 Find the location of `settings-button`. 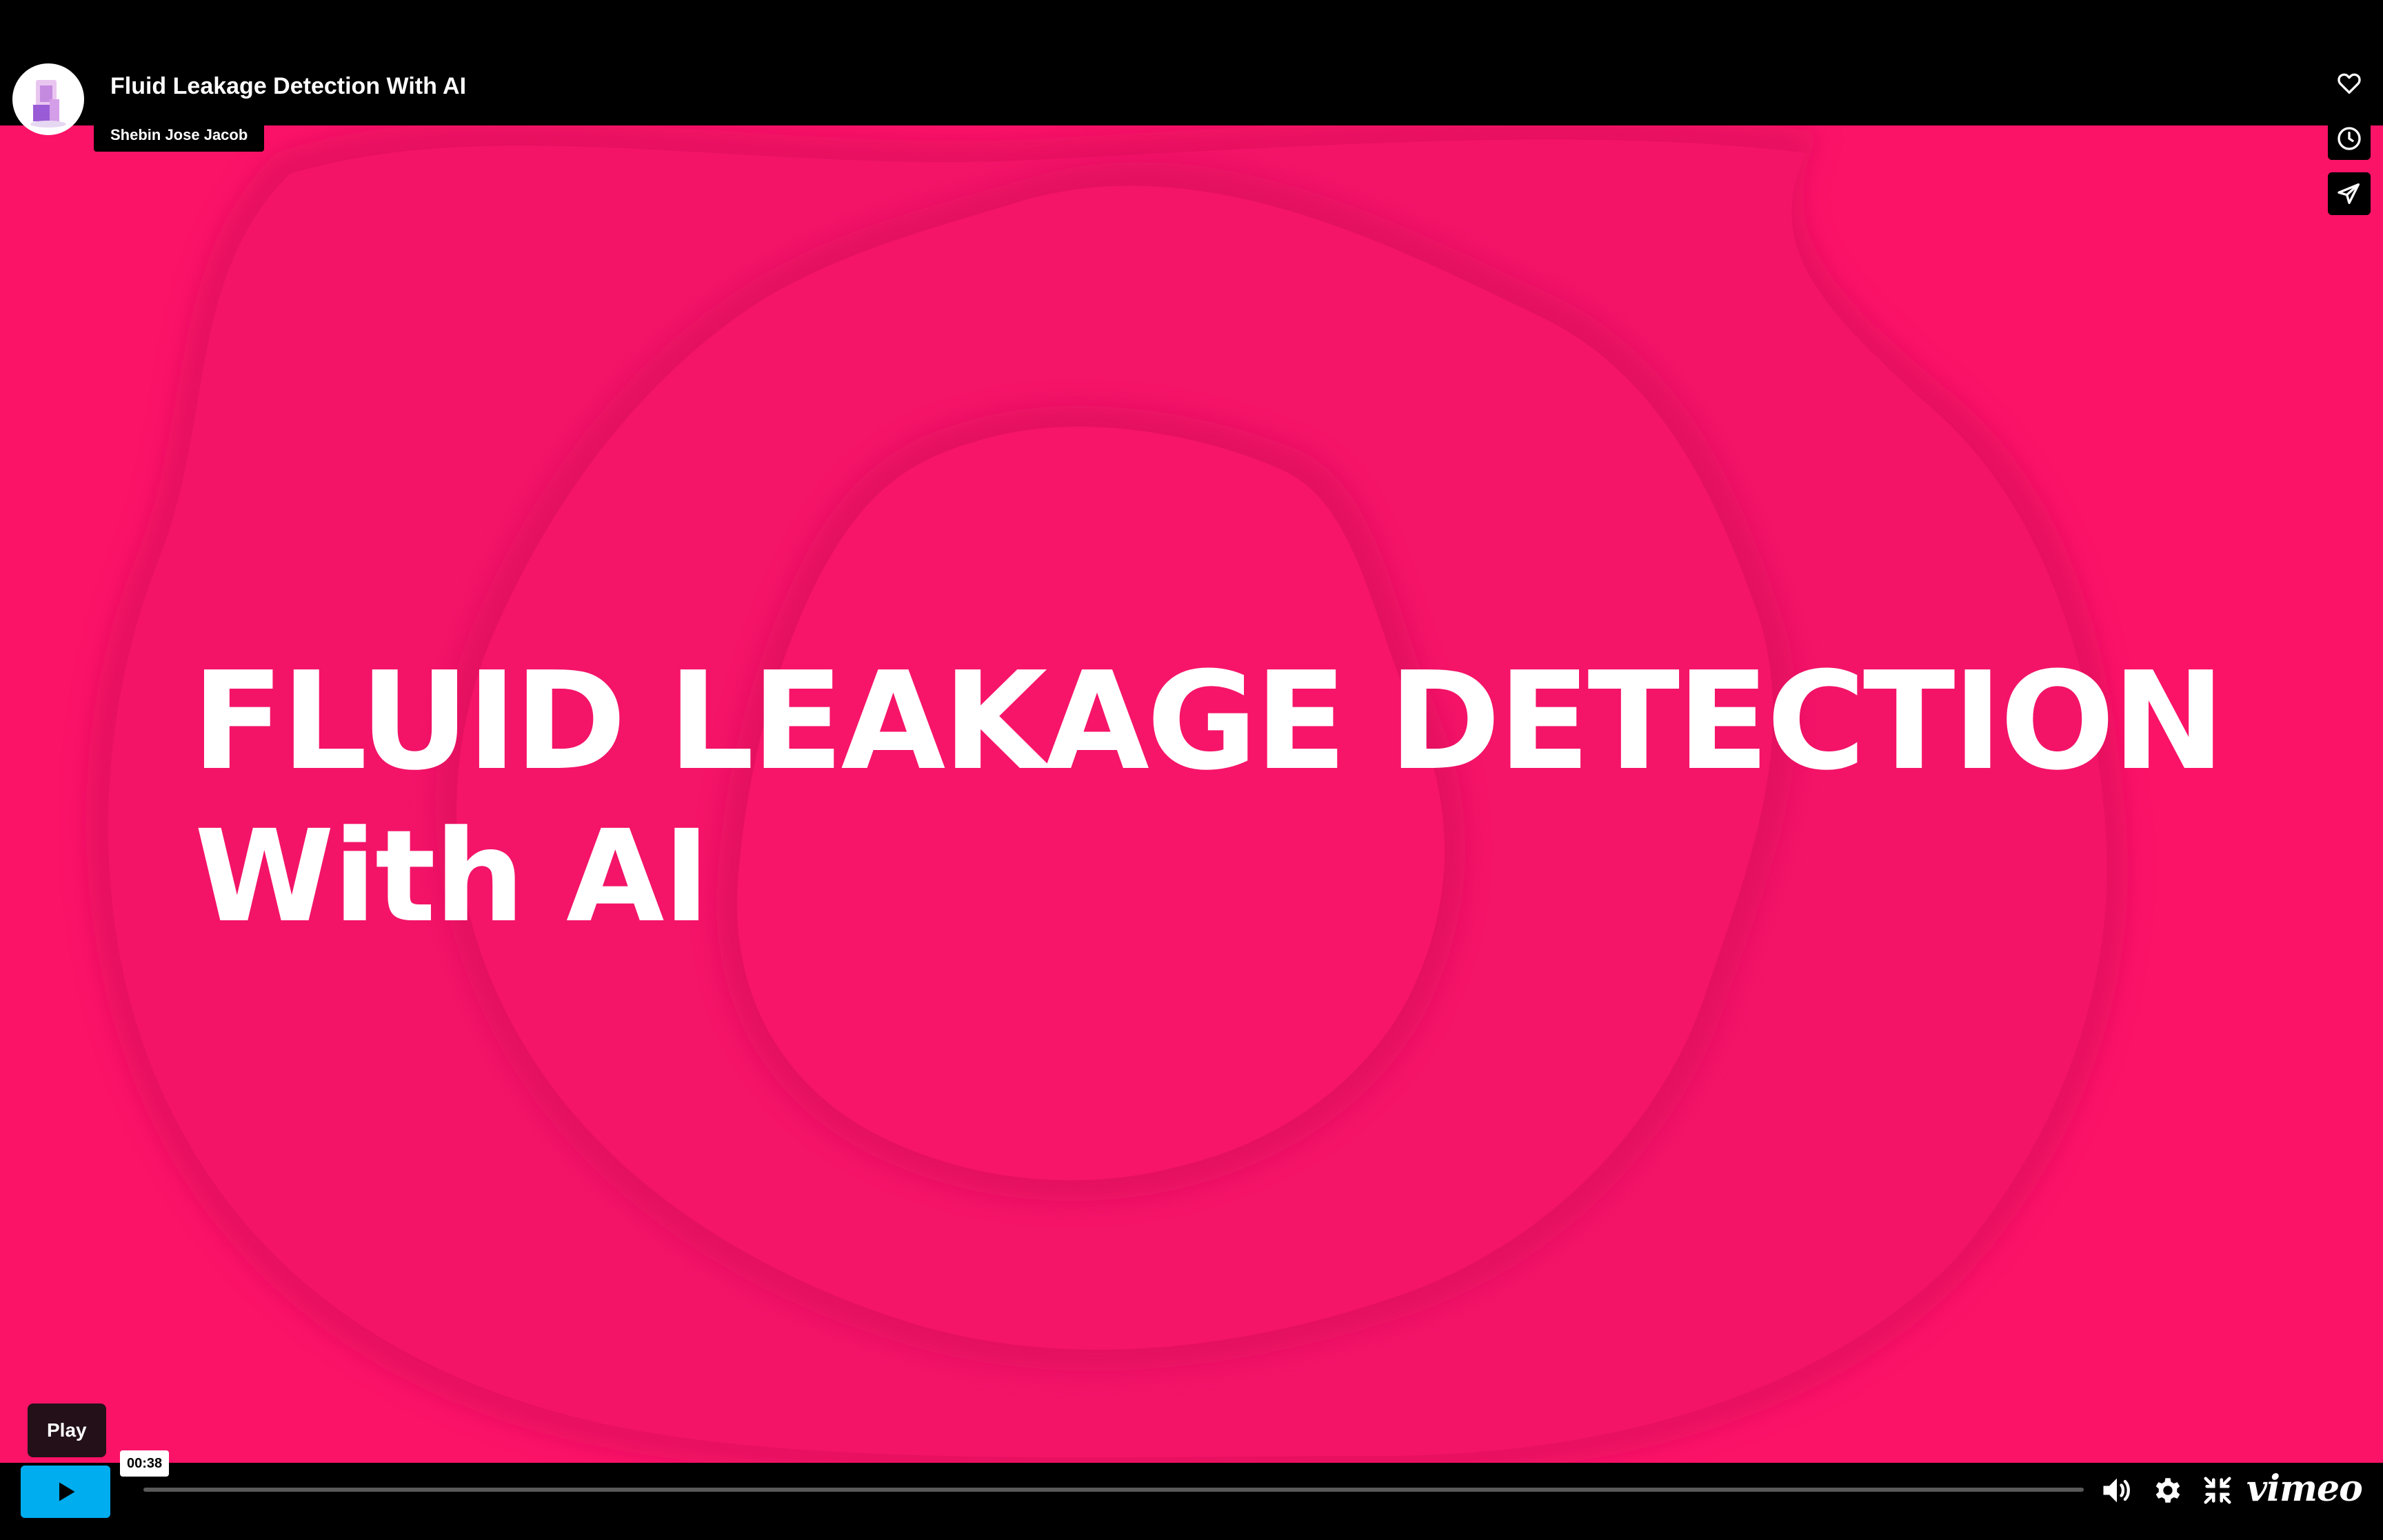

settings-button is located at coordinates (2168, 1490).